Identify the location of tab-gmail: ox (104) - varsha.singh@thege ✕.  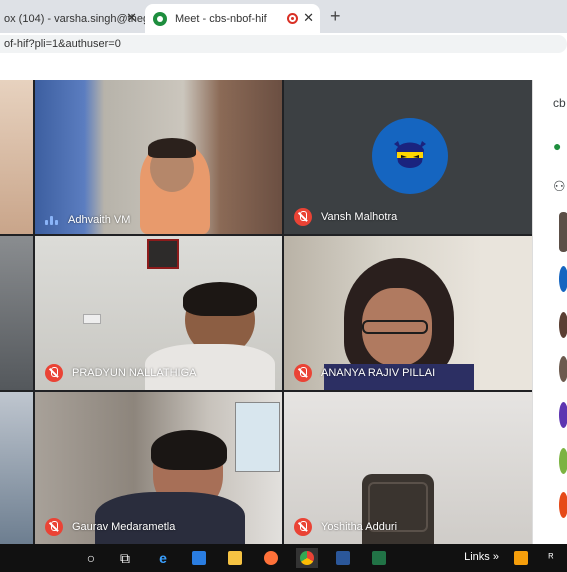
(72, 18).